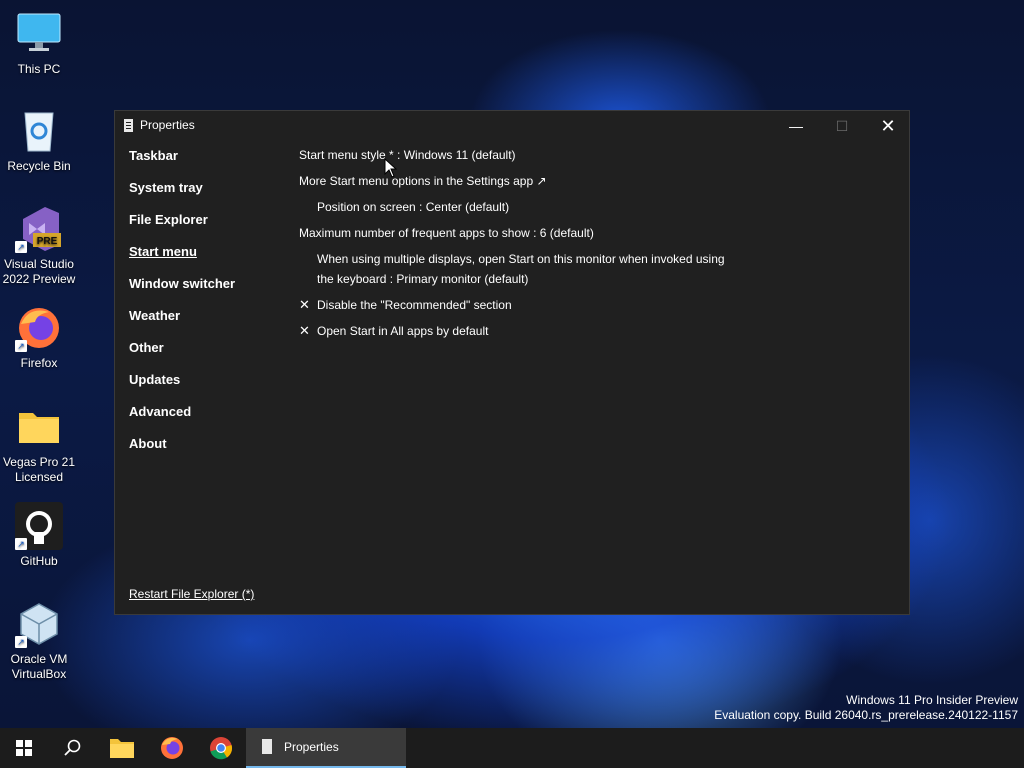 The width and height of the screenshot is (1024, 773). I want to click on maximize-button: ☐, so click(842, 126).